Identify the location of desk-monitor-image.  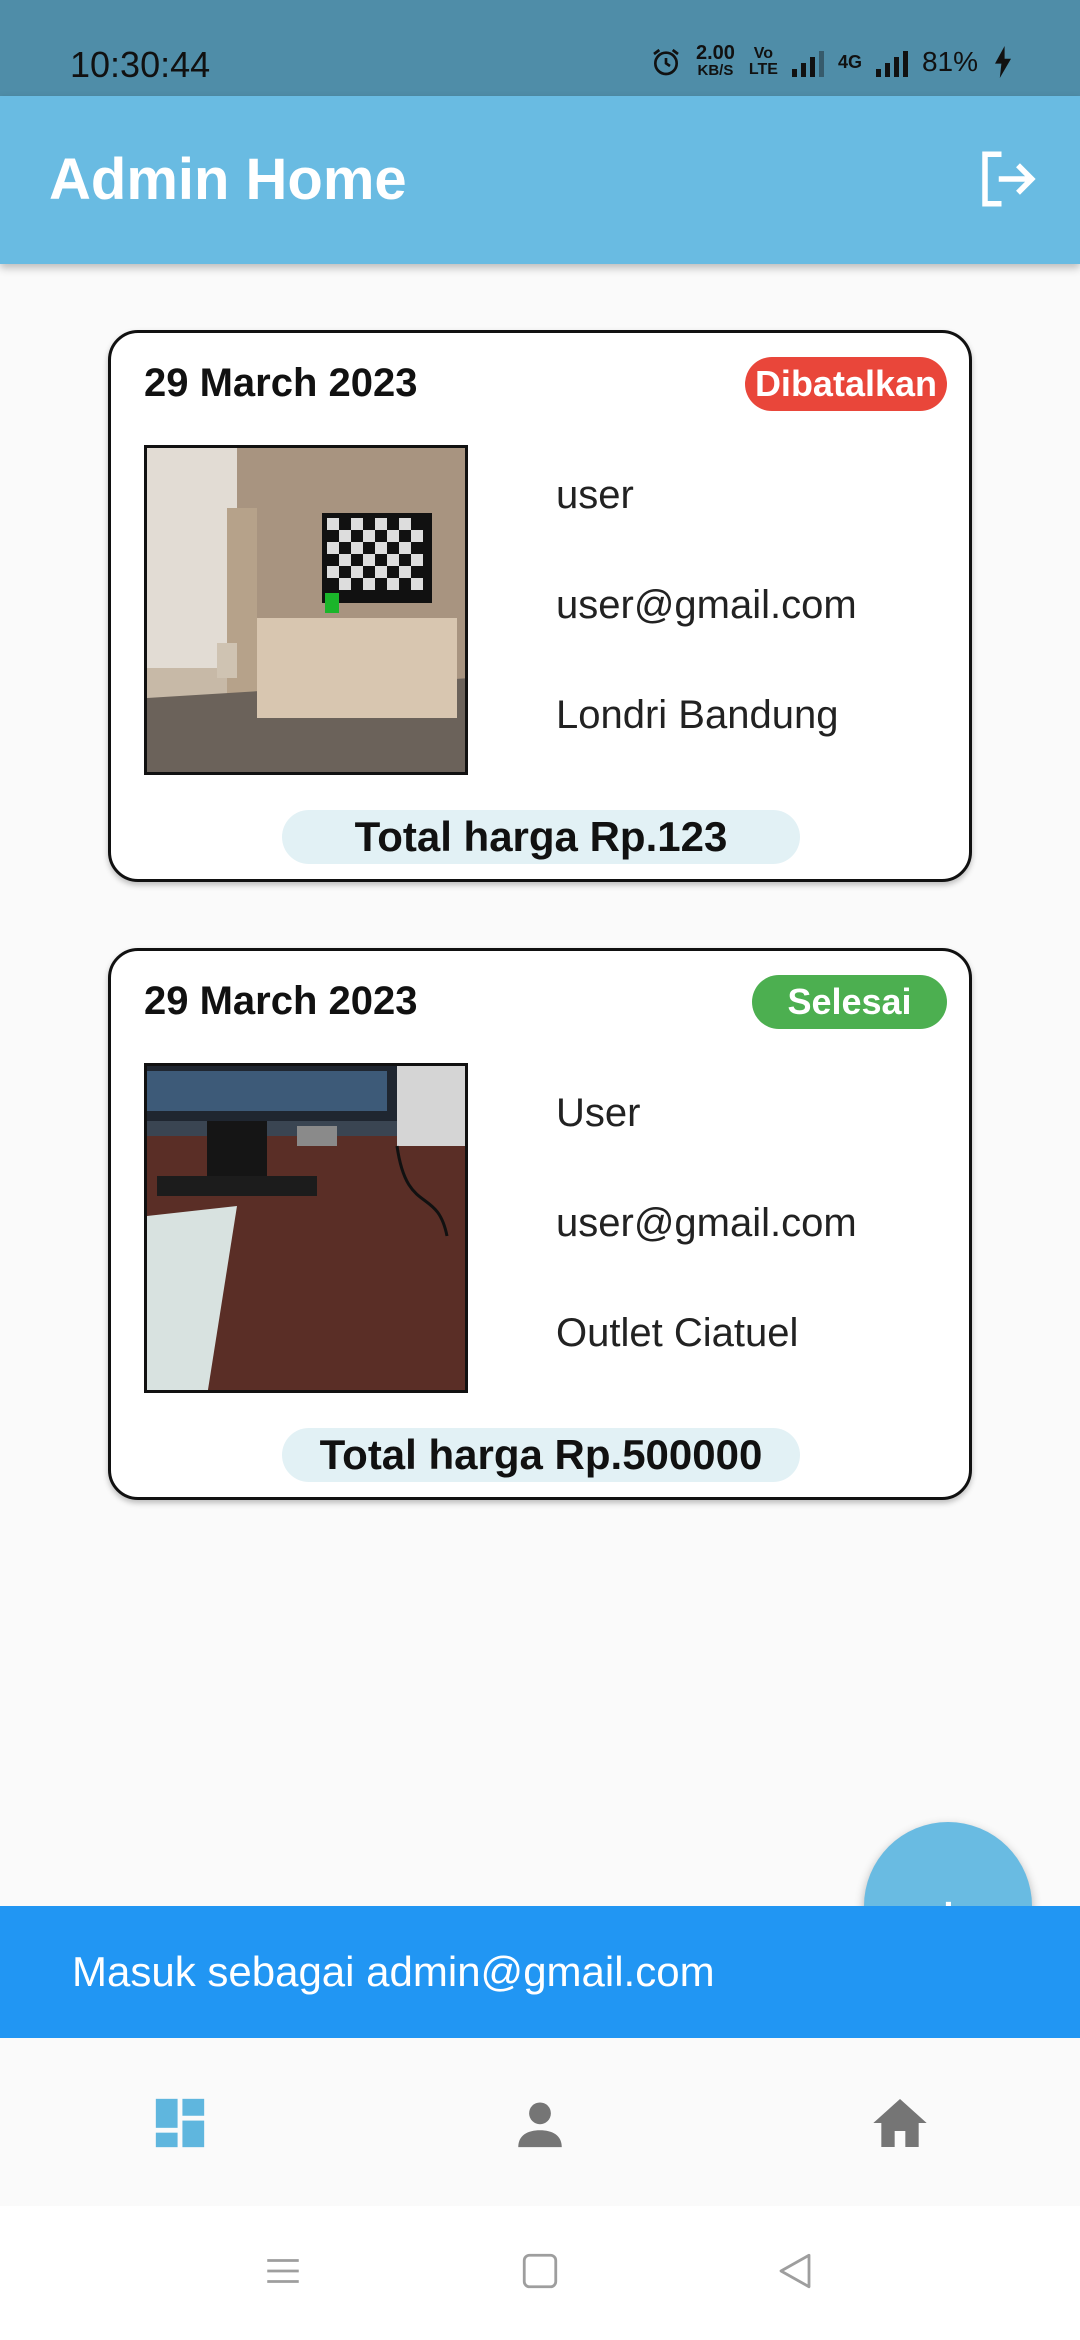
(306, 1228).